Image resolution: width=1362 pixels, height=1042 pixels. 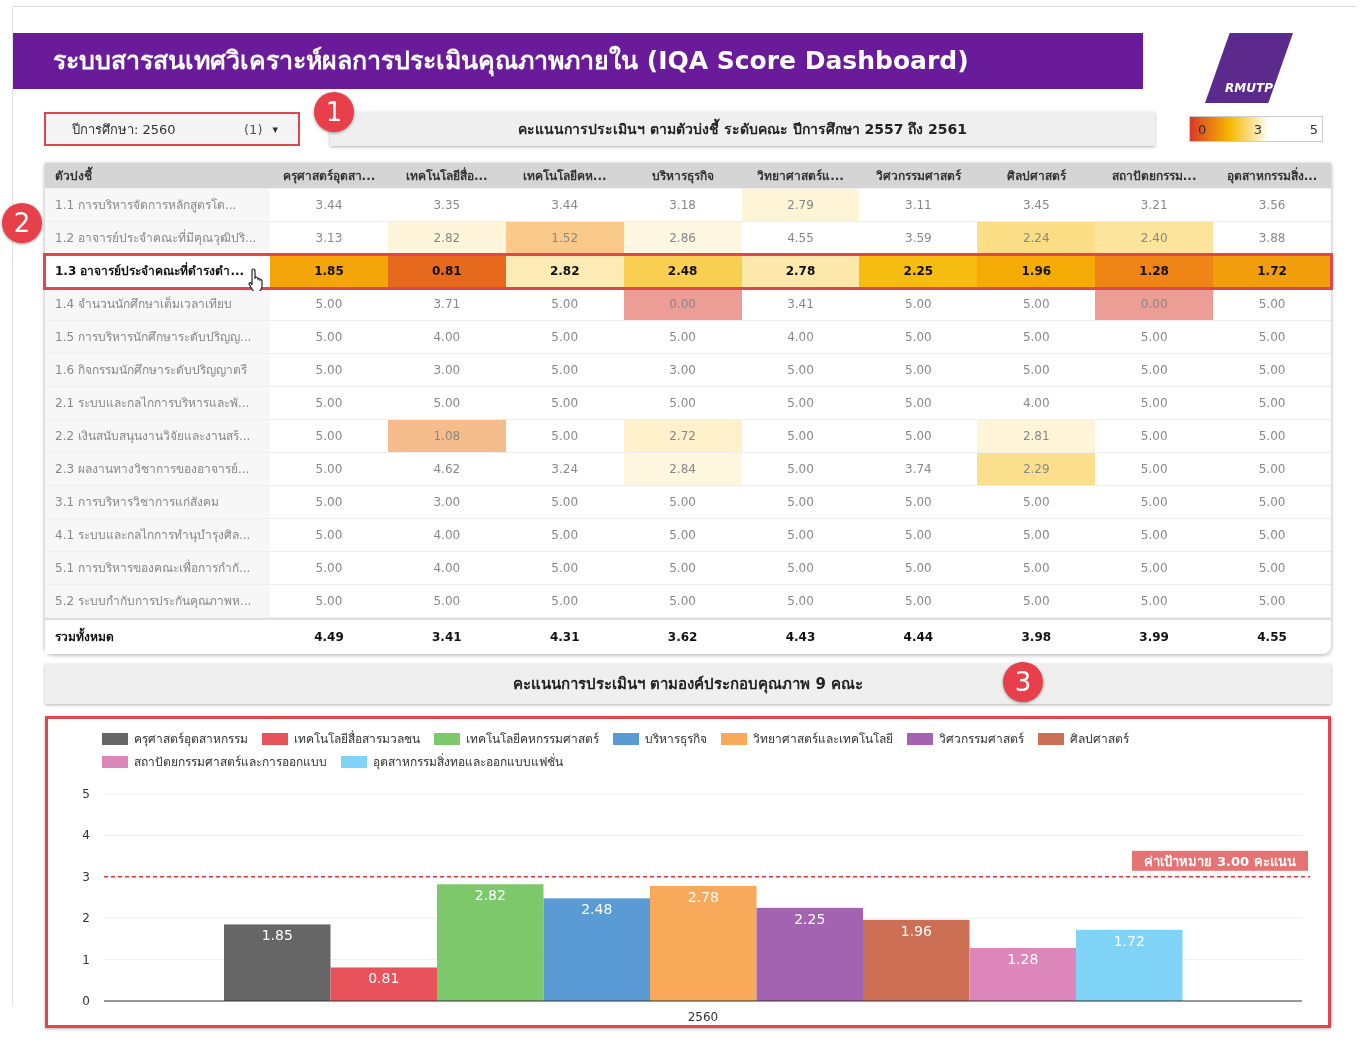 What do you see at coordinates (157, 370) in the screenshot?
I see `indicator-label: 1.6 กิจกรรมนักศึกษาระดับปริญญาตรี` at bounding box center [157, 370].